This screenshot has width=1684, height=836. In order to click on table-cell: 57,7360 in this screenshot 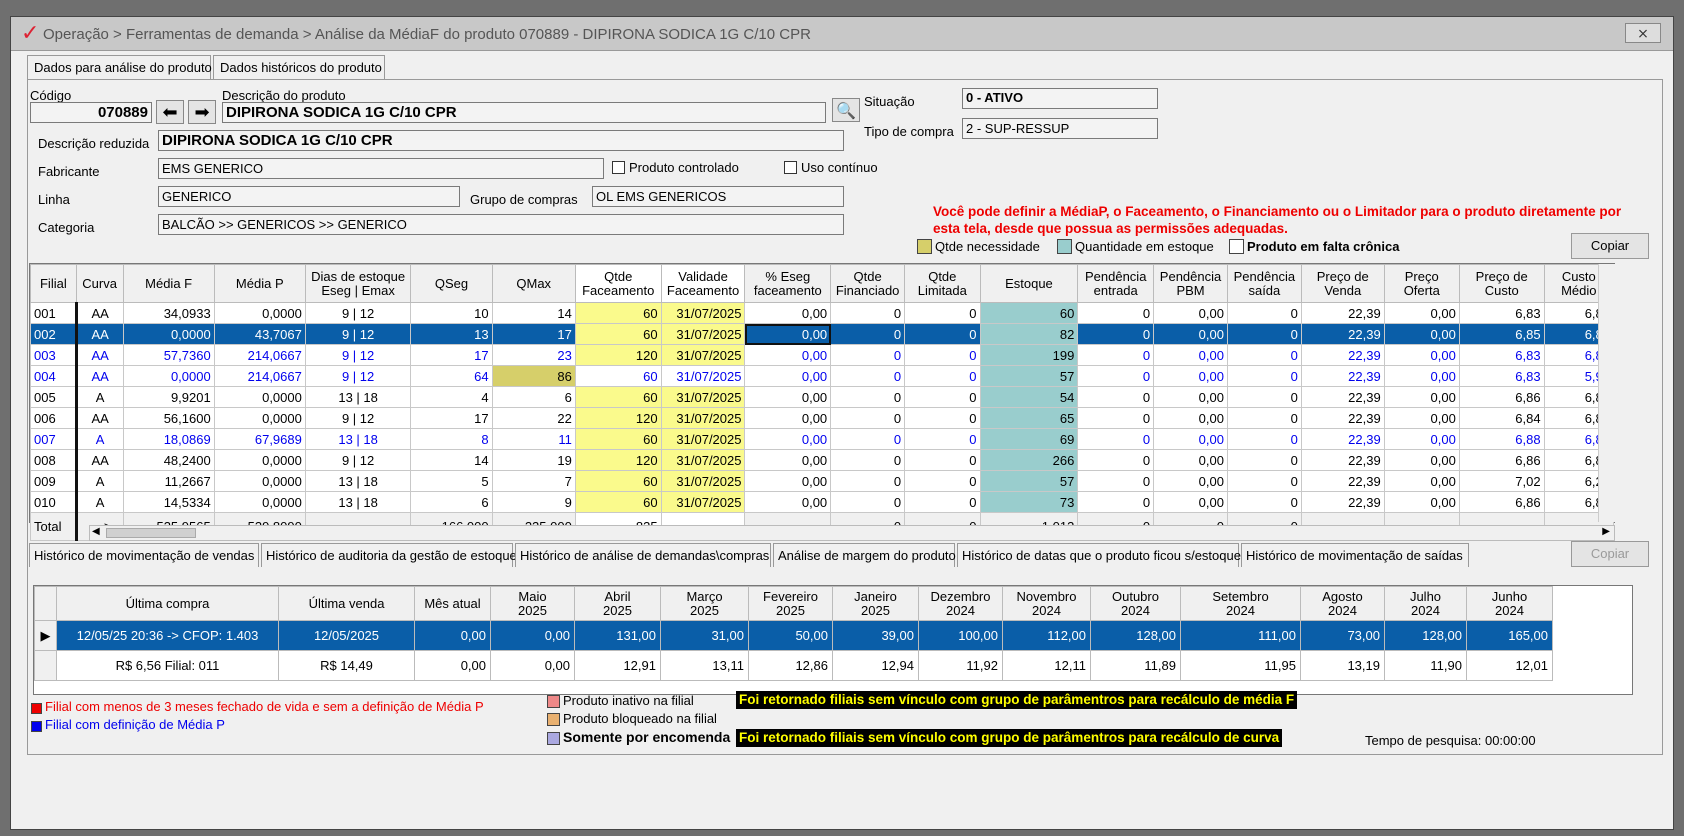, I will do `click(168, 355)`.